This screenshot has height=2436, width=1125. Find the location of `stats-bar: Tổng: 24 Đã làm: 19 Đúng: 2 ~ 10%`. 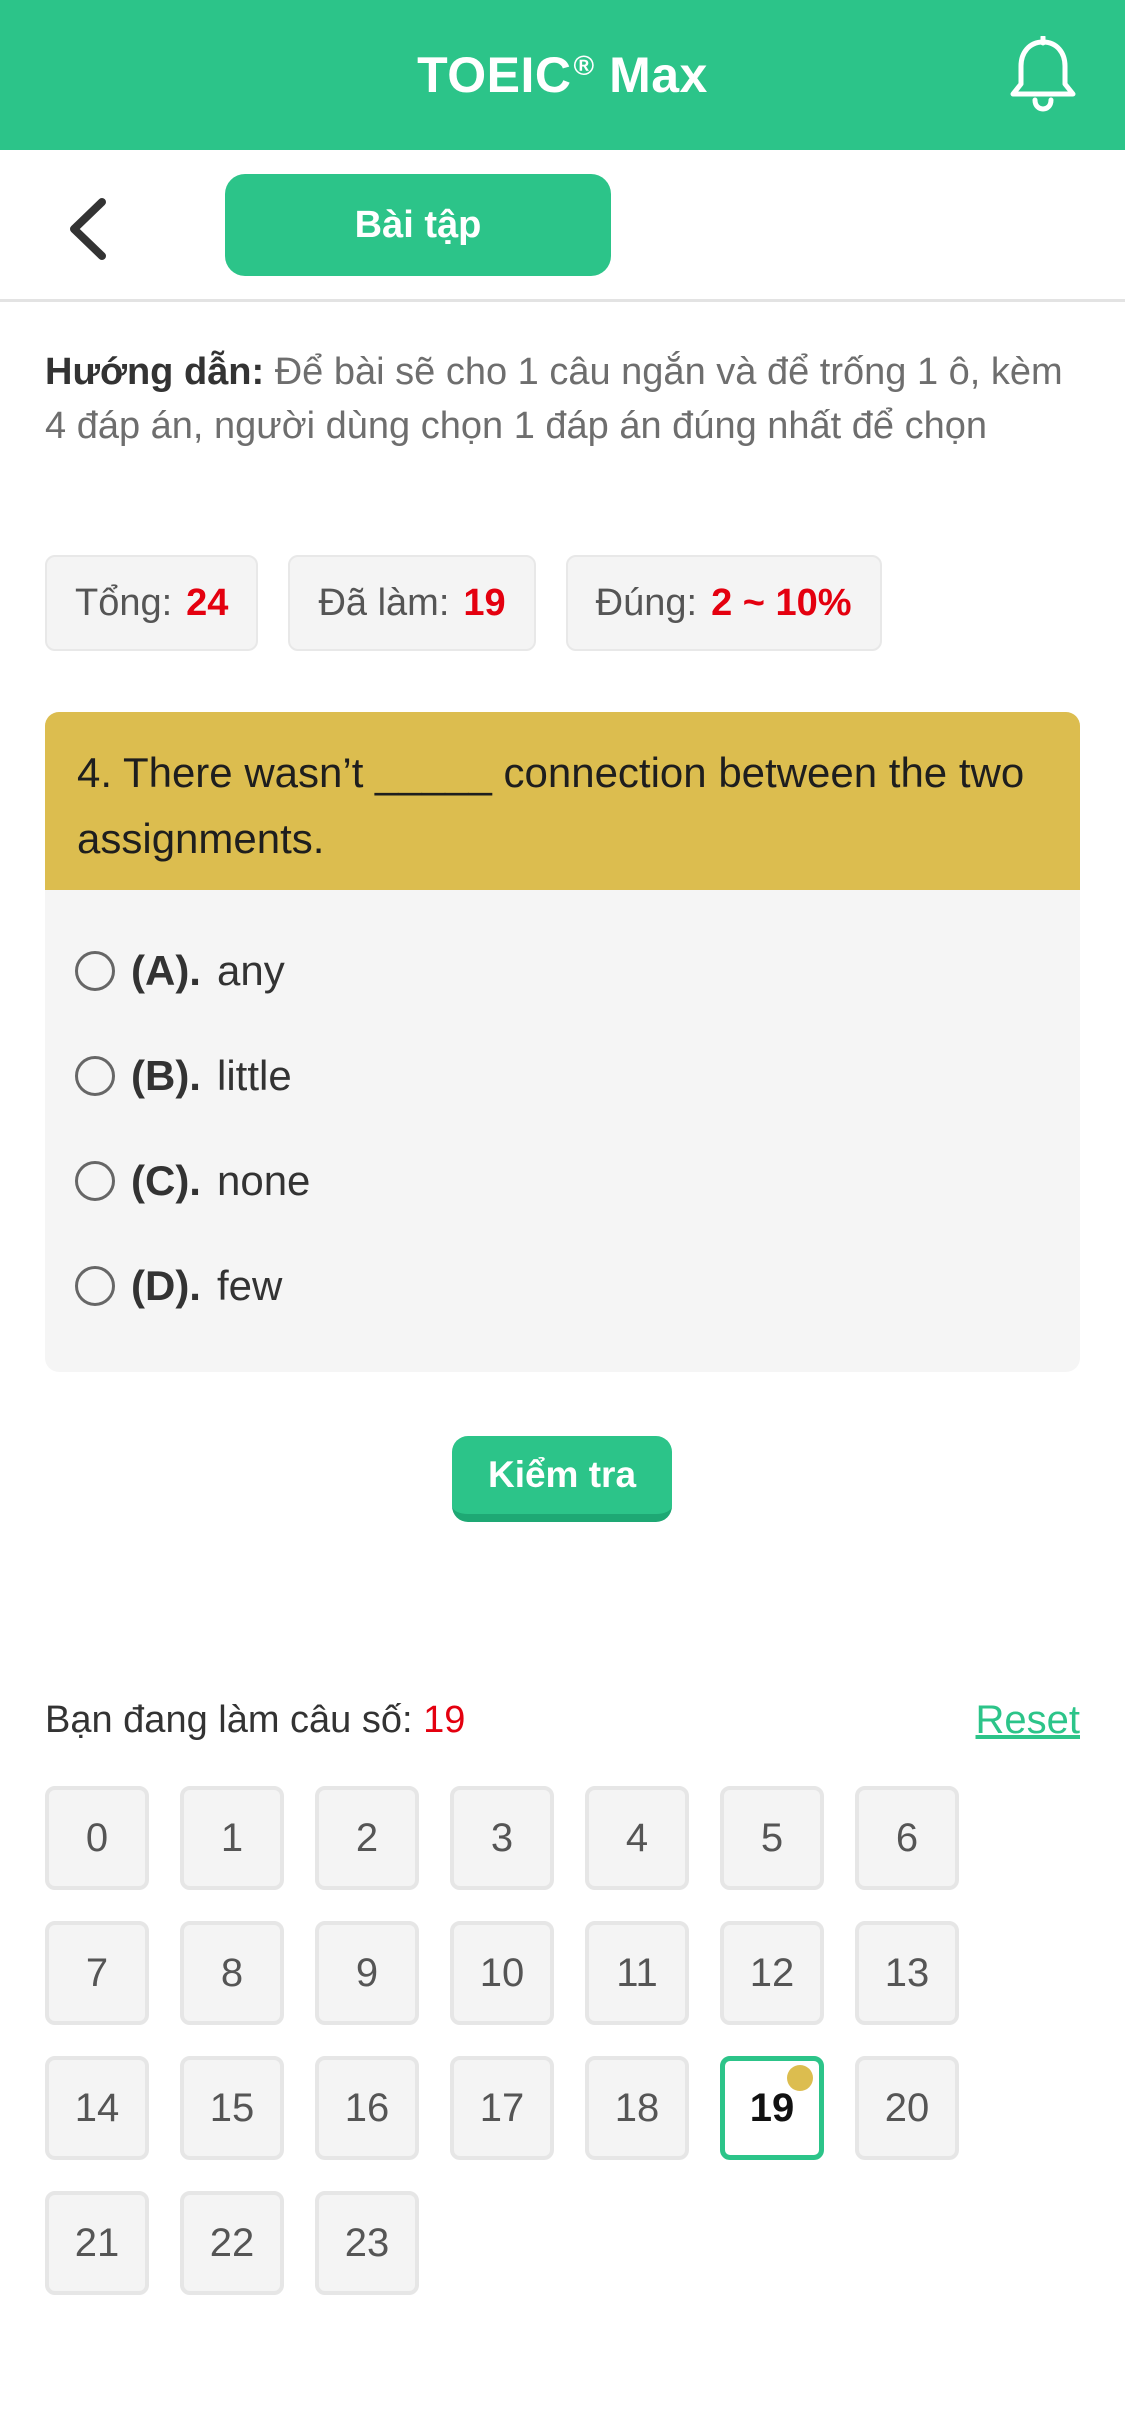

stats-bar: Tổng: 24 Đã làm: 19 Đúng: 2 ~ 10% is located at coordinates (463, 603).